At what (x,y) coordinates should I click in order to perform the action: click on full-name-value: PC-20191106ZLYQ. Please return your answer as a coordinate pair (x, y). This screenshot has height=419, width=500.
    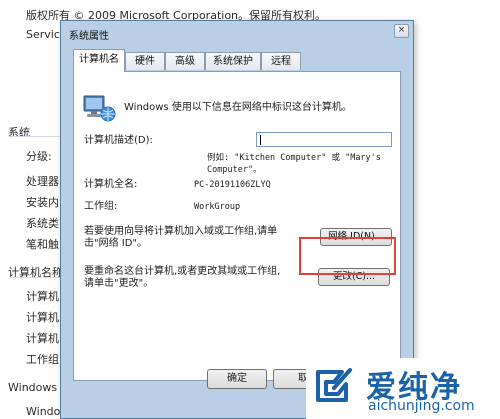
    Looking at the image, I should click on (232, 185).